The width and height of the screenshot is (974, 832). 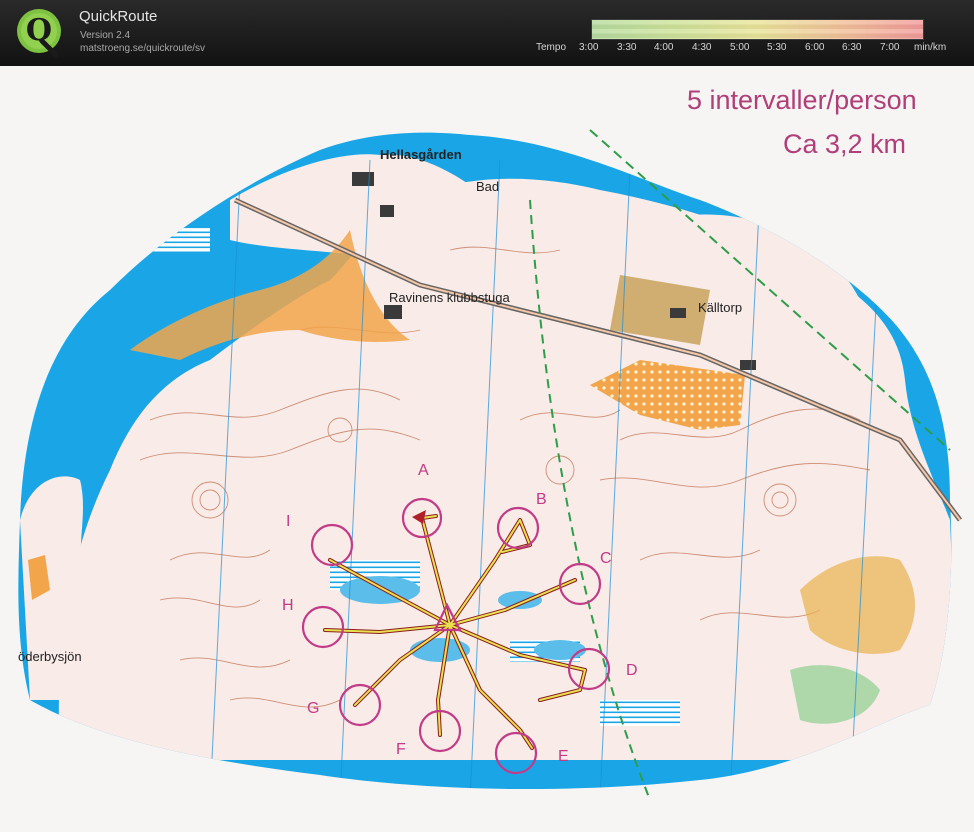 I want to click on pace-scale-label: Tempo, so click(x=551, y=47).